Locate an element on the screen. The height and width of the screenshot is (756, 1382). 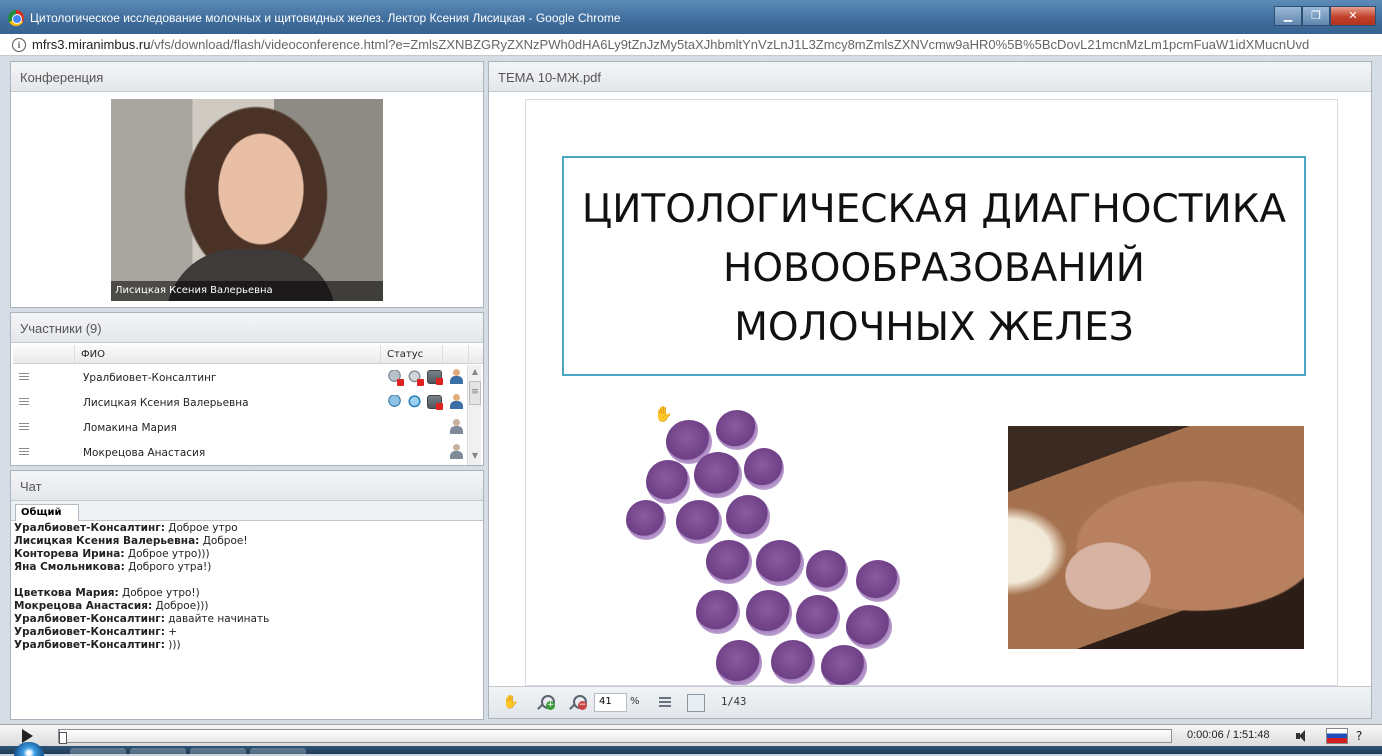
header-drag-col is located at coordinates (44, 354).